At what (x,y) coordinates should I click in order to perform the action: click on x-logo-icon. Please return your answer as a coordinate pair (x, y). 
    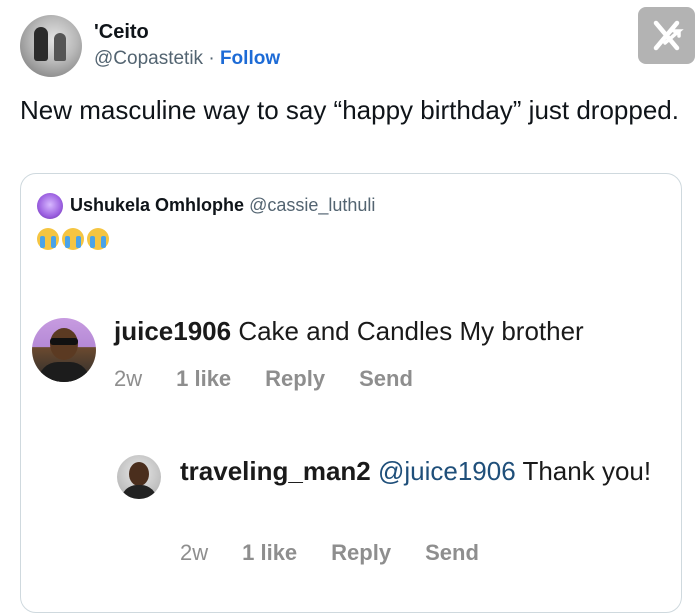
    Looking at the image, I should click on (666, 35).